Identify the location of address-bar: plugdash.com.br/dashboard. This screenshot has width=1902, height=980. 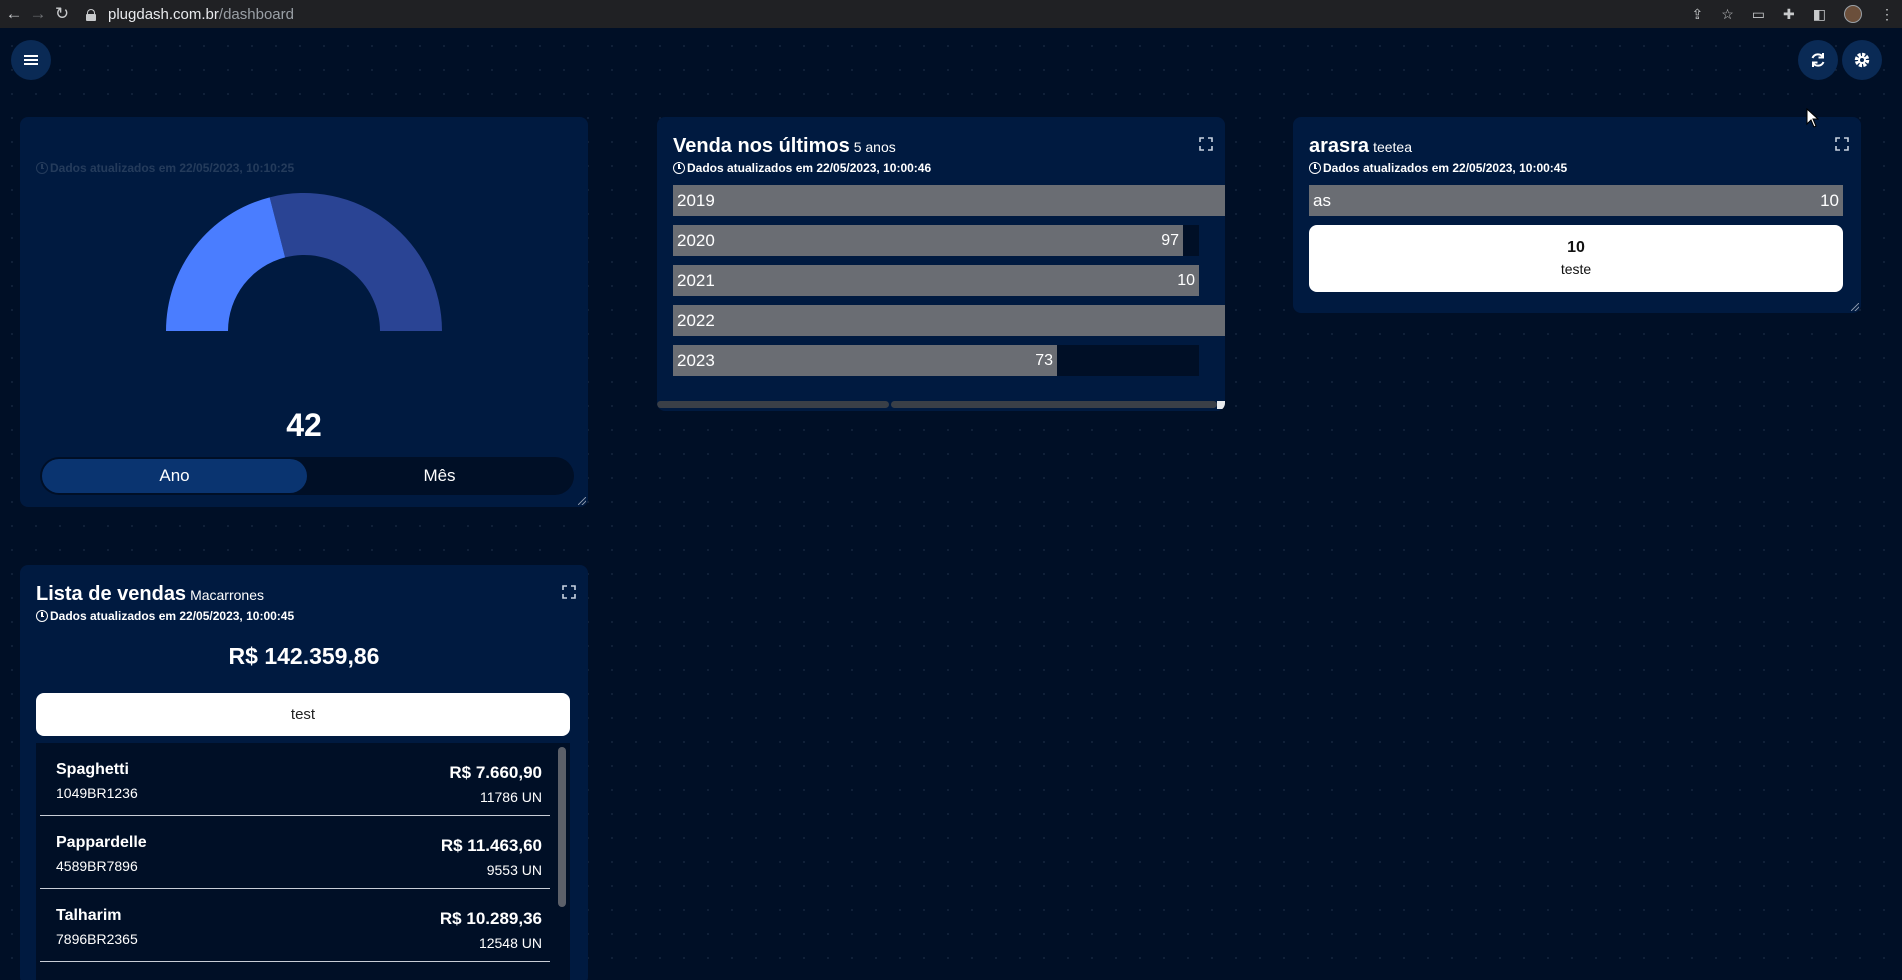
(190, 14).